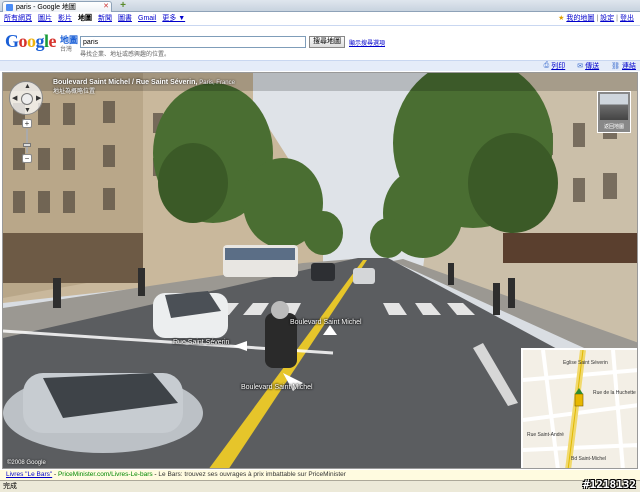 The image size is (640, 492). What do you see at coordinates (46, 7) in the screenshot?
I see `tab-title: paris - Google 地圖` at bounding box center [46, 7].